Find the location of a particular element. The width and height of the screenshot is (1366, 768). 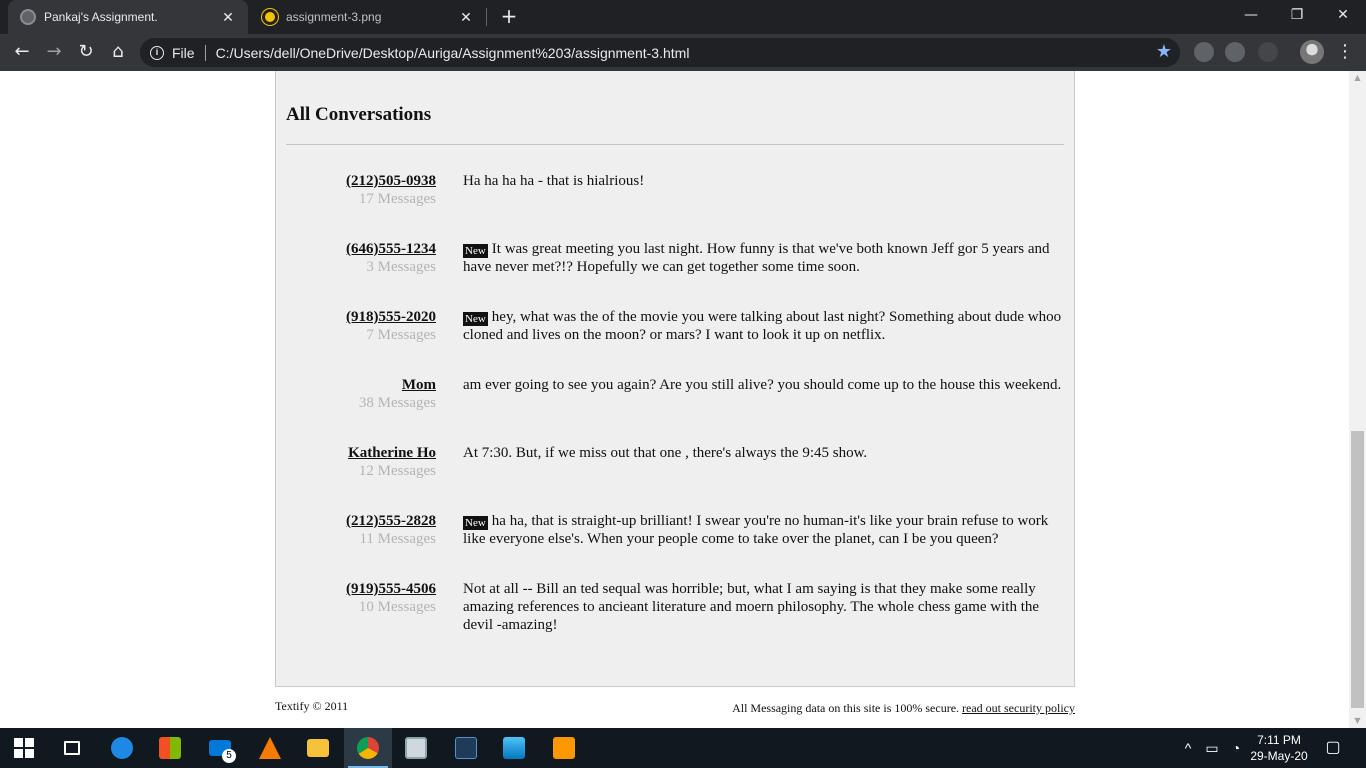

sublime-text-icon is located at coordinates (564, 748).